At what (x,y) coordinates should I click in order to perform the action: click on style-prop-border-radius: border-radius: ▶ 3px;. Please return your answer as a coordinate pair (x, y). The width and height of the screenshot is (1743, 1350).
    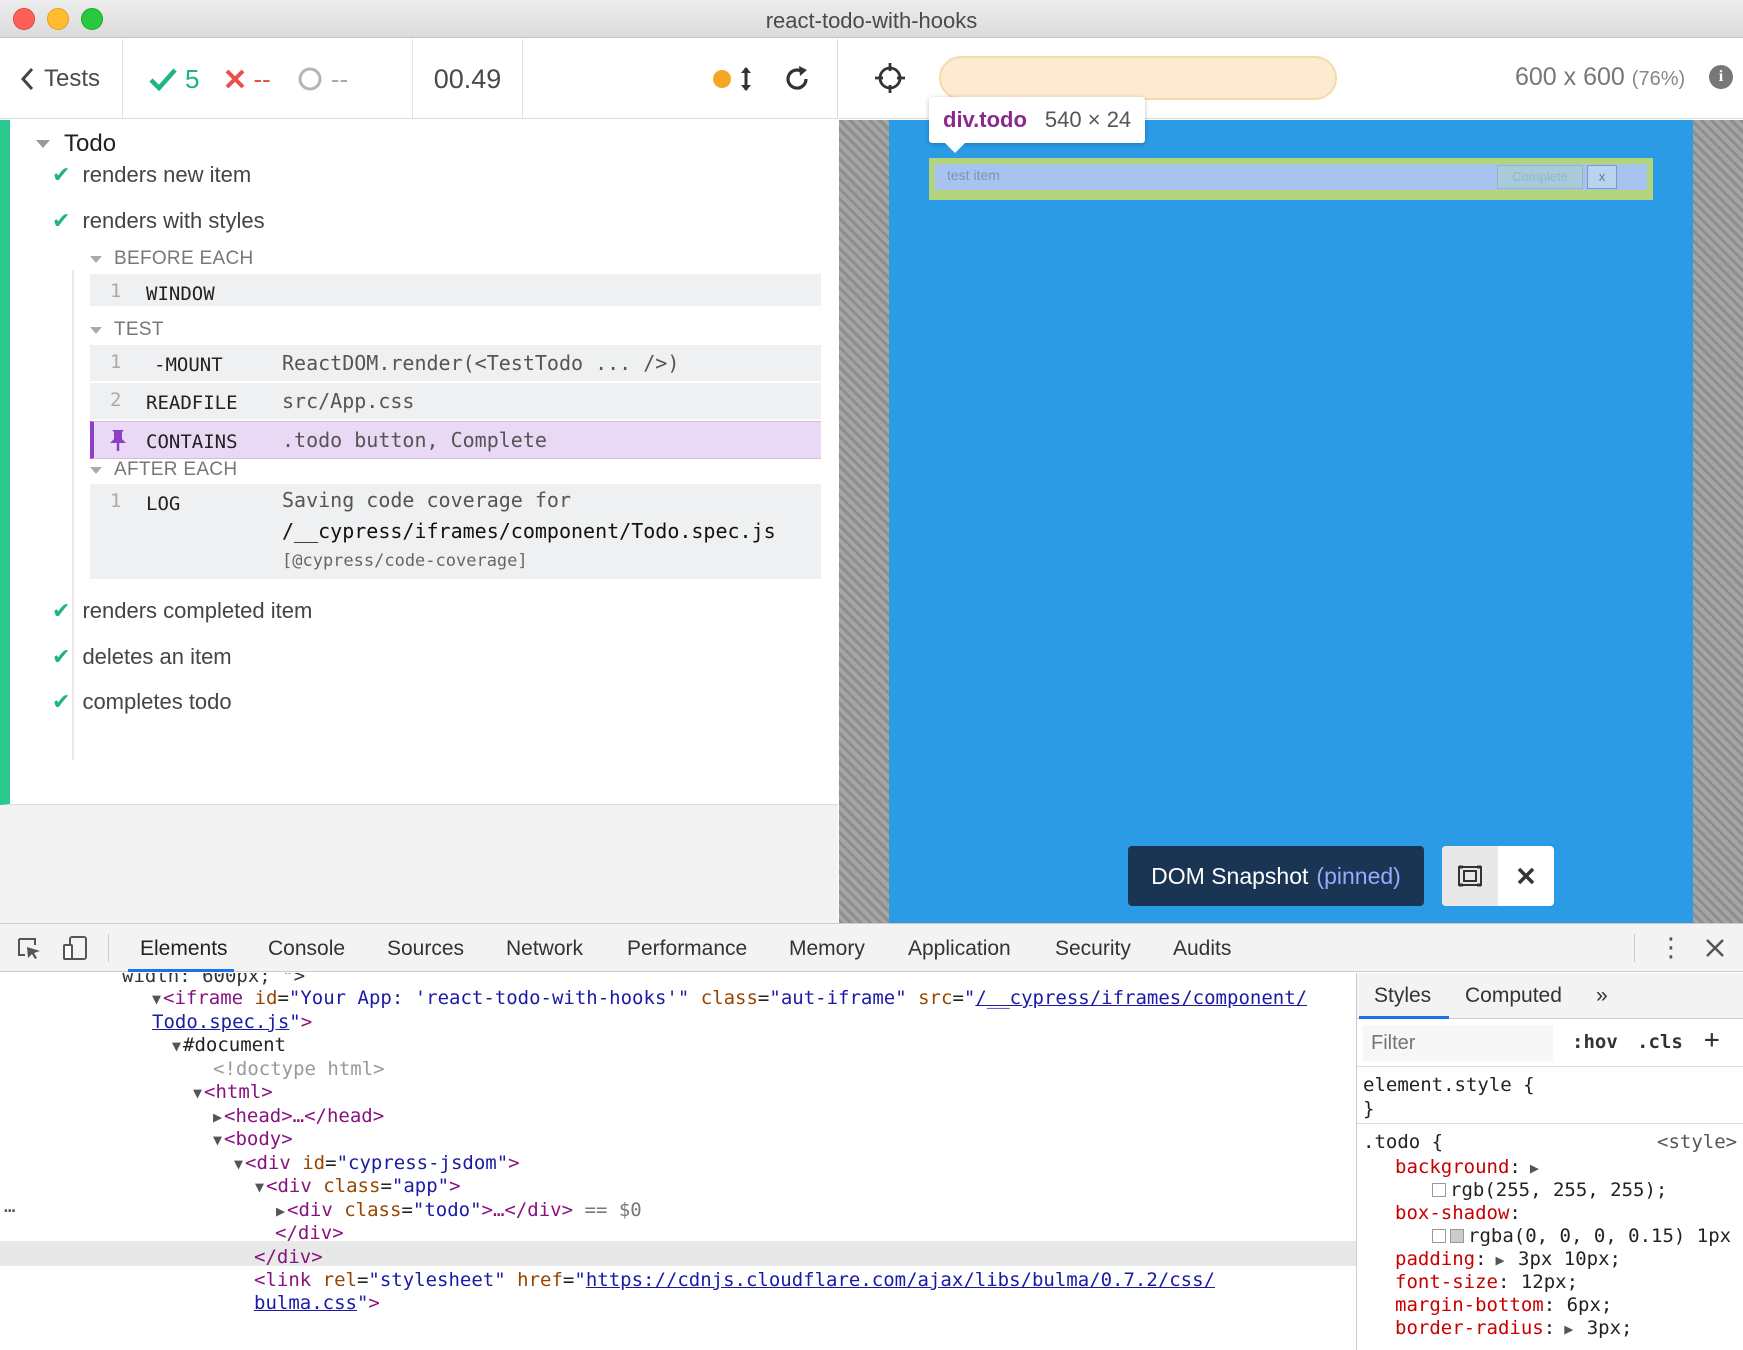
    Looking at the image, I should click on (1513, 1328).